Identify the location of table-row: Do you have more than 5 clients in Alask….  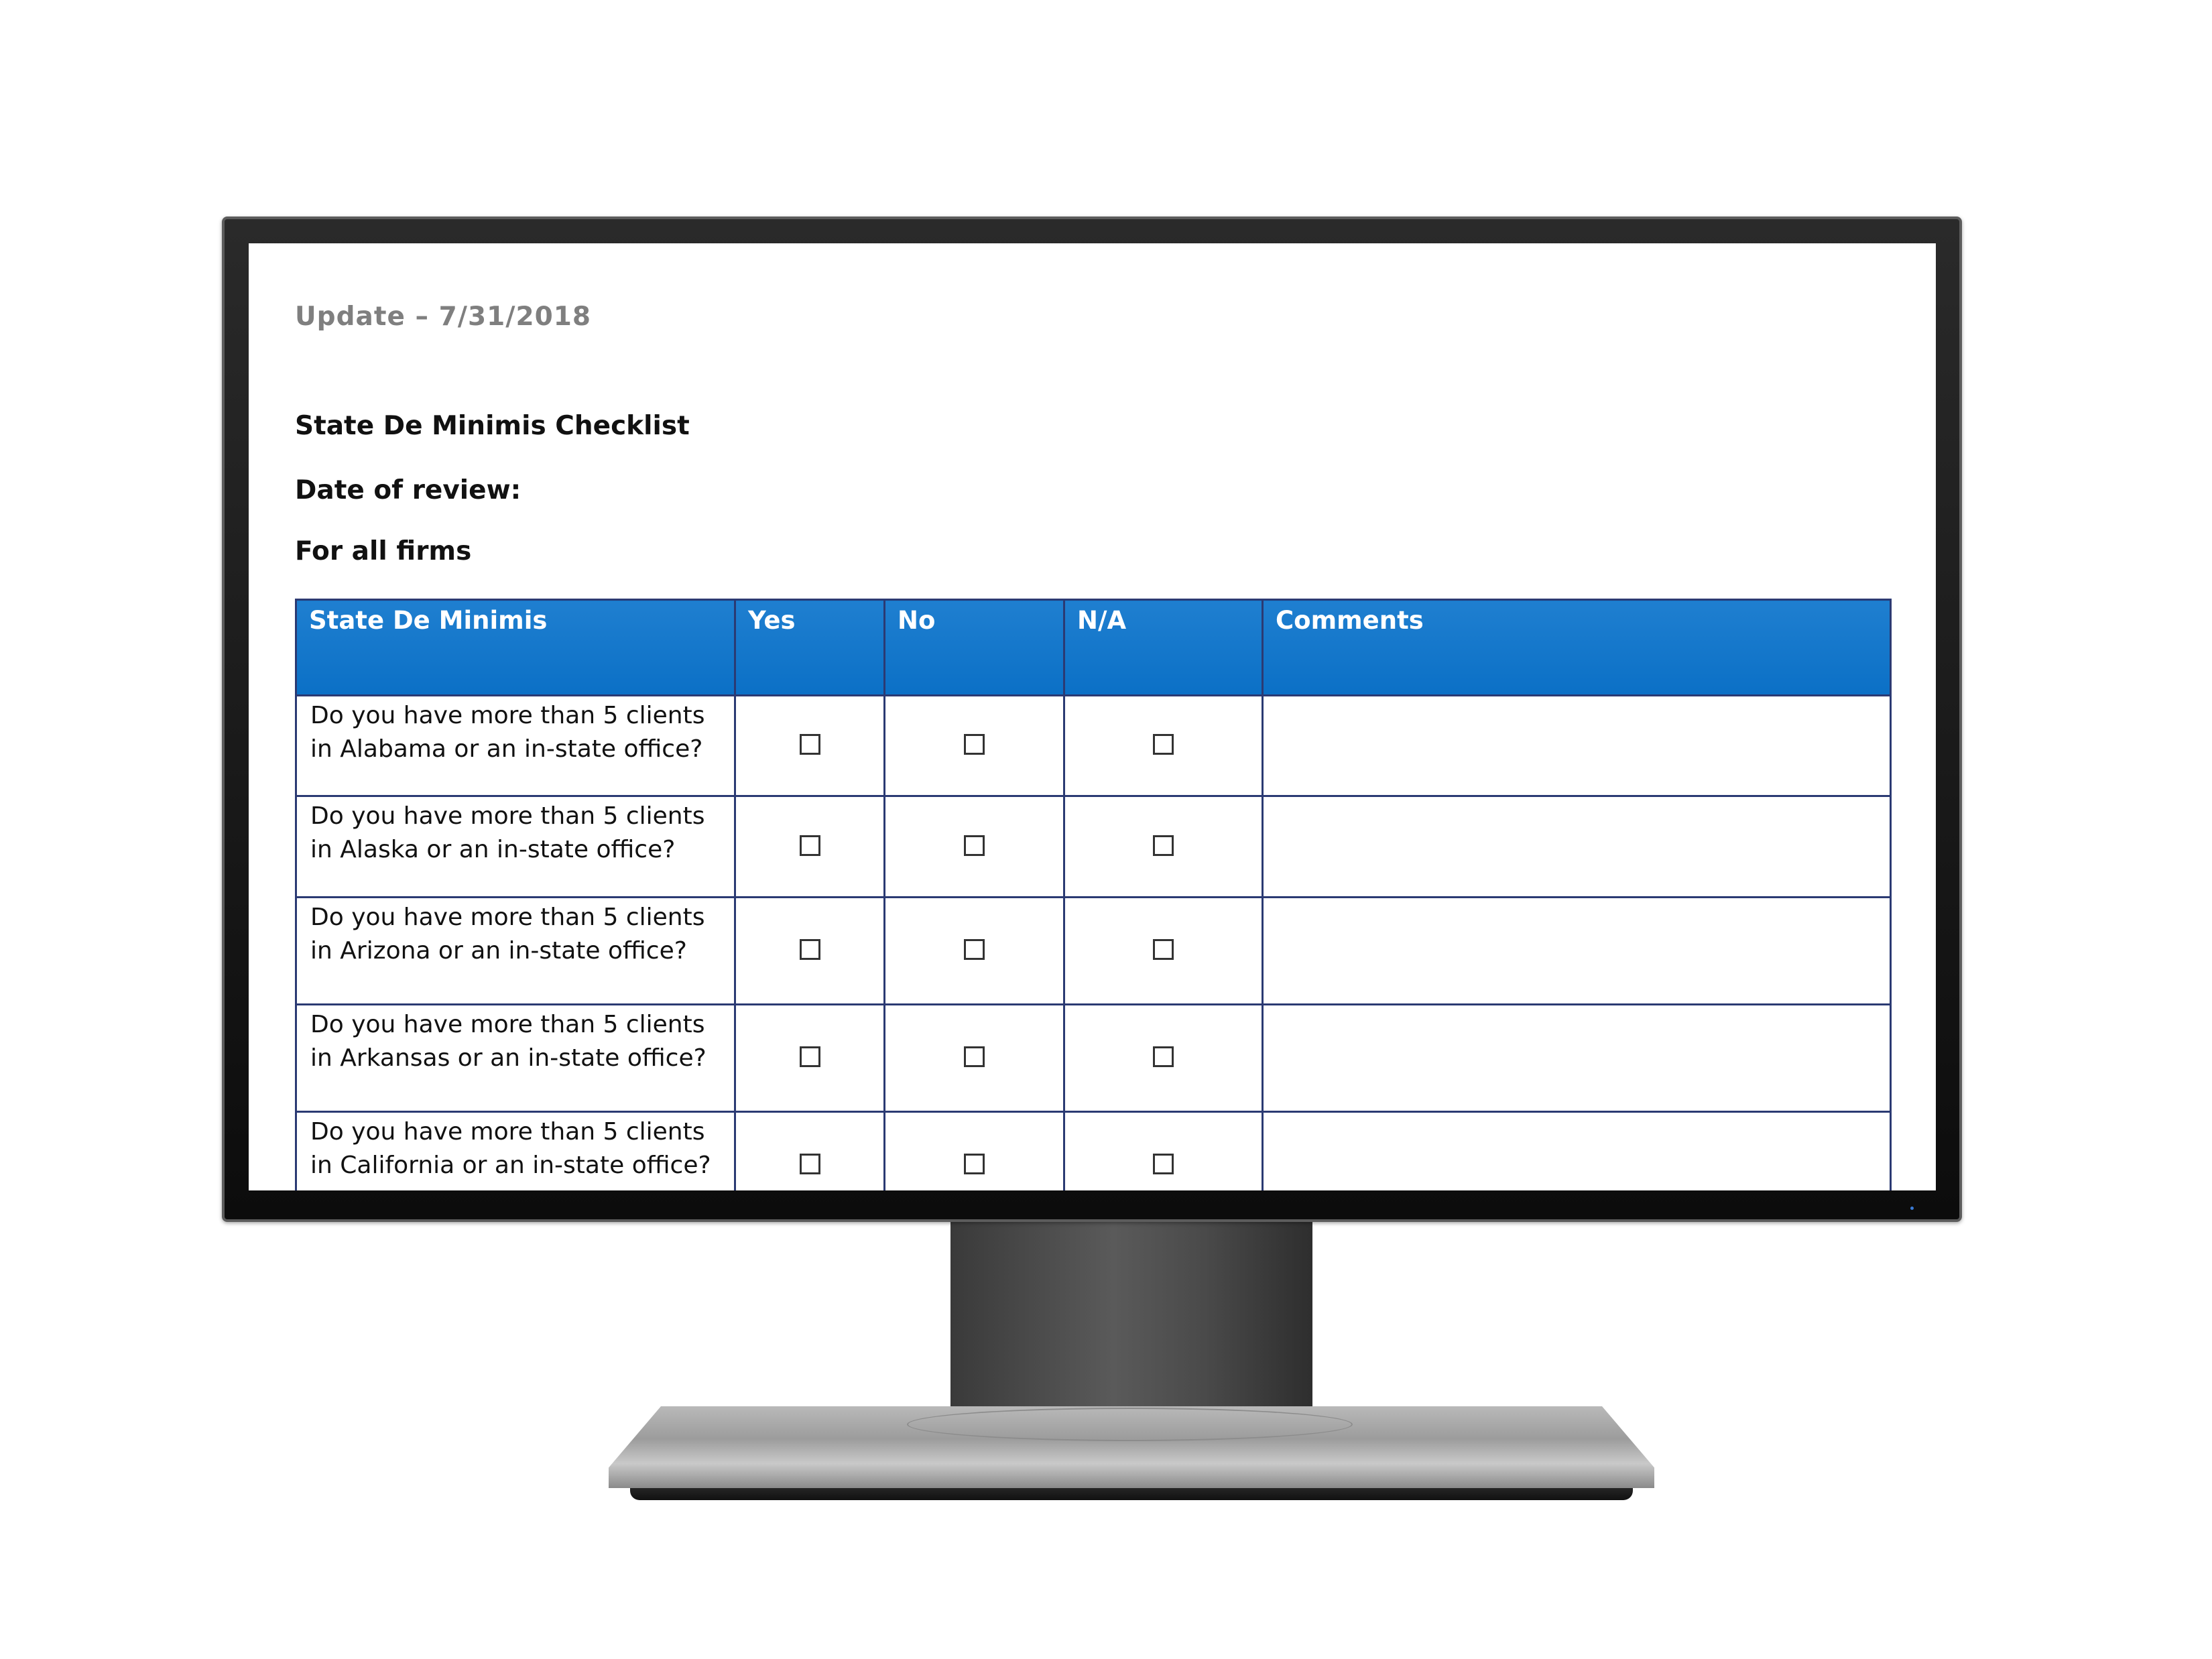
(1093, 846).